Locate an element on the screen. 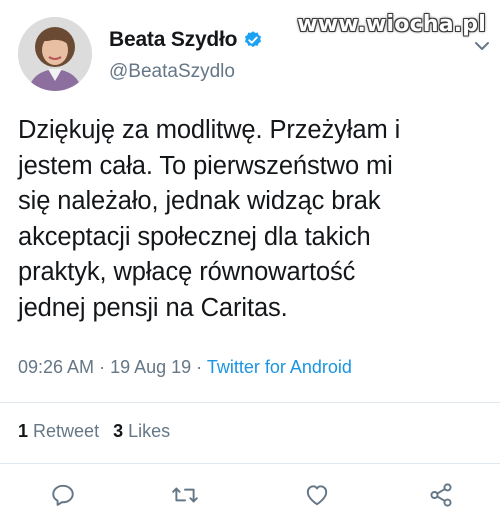 The image size is (500, 525). name-row: Beata Szydło is located at coordinates (186, 40).